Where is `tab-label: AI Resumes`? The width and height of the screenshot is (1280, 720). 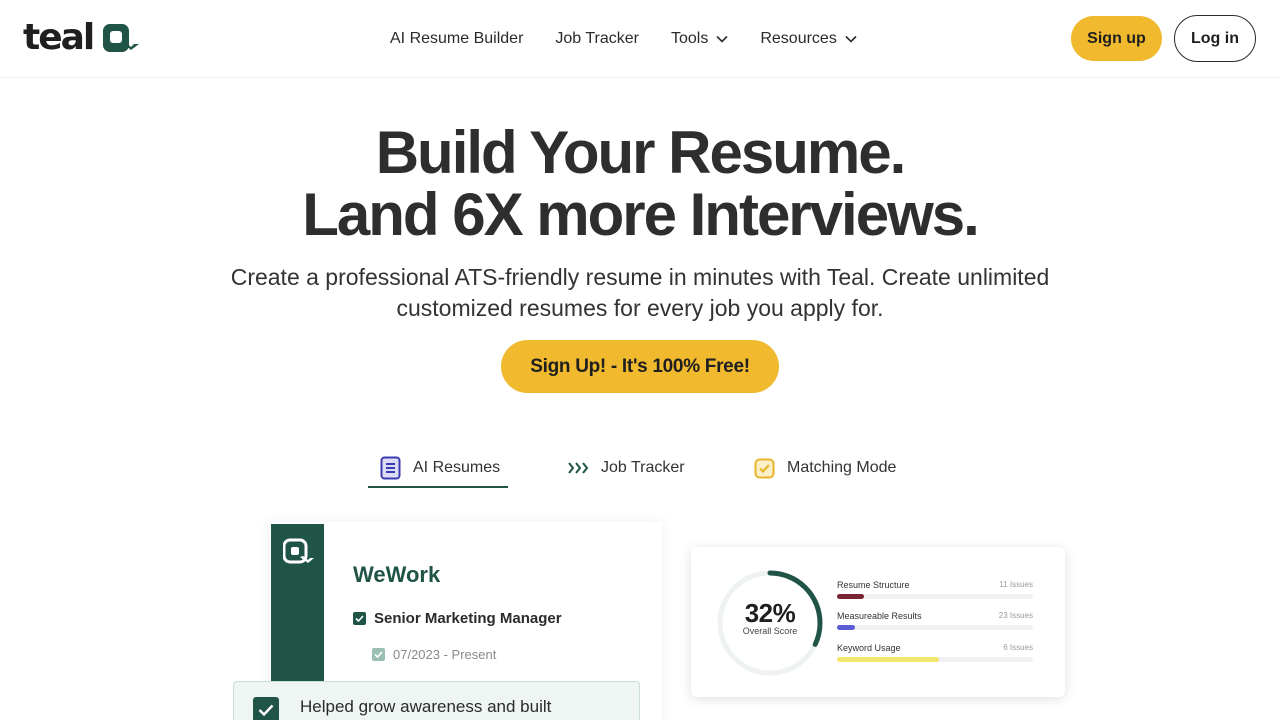
tab-label: AI Resumes is located at coordinates (457, 467).